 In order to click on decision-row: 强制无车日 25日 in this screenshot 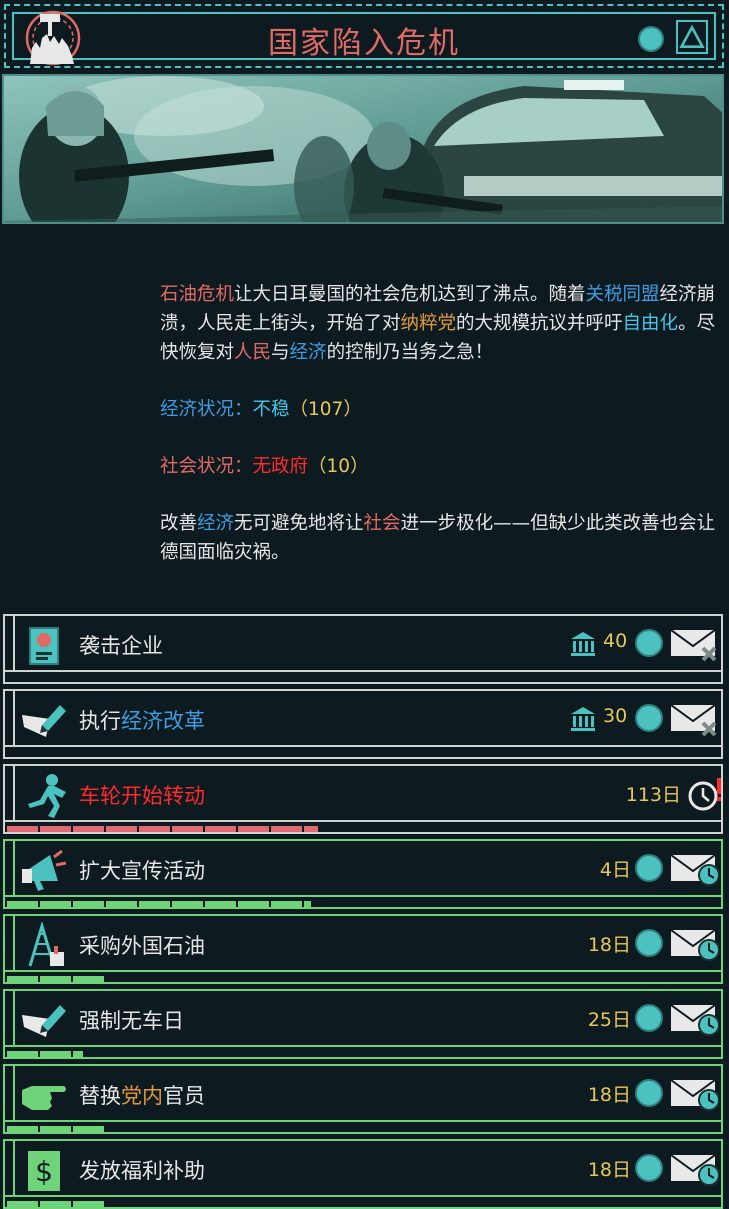, I will do `click(363, 1024)`.